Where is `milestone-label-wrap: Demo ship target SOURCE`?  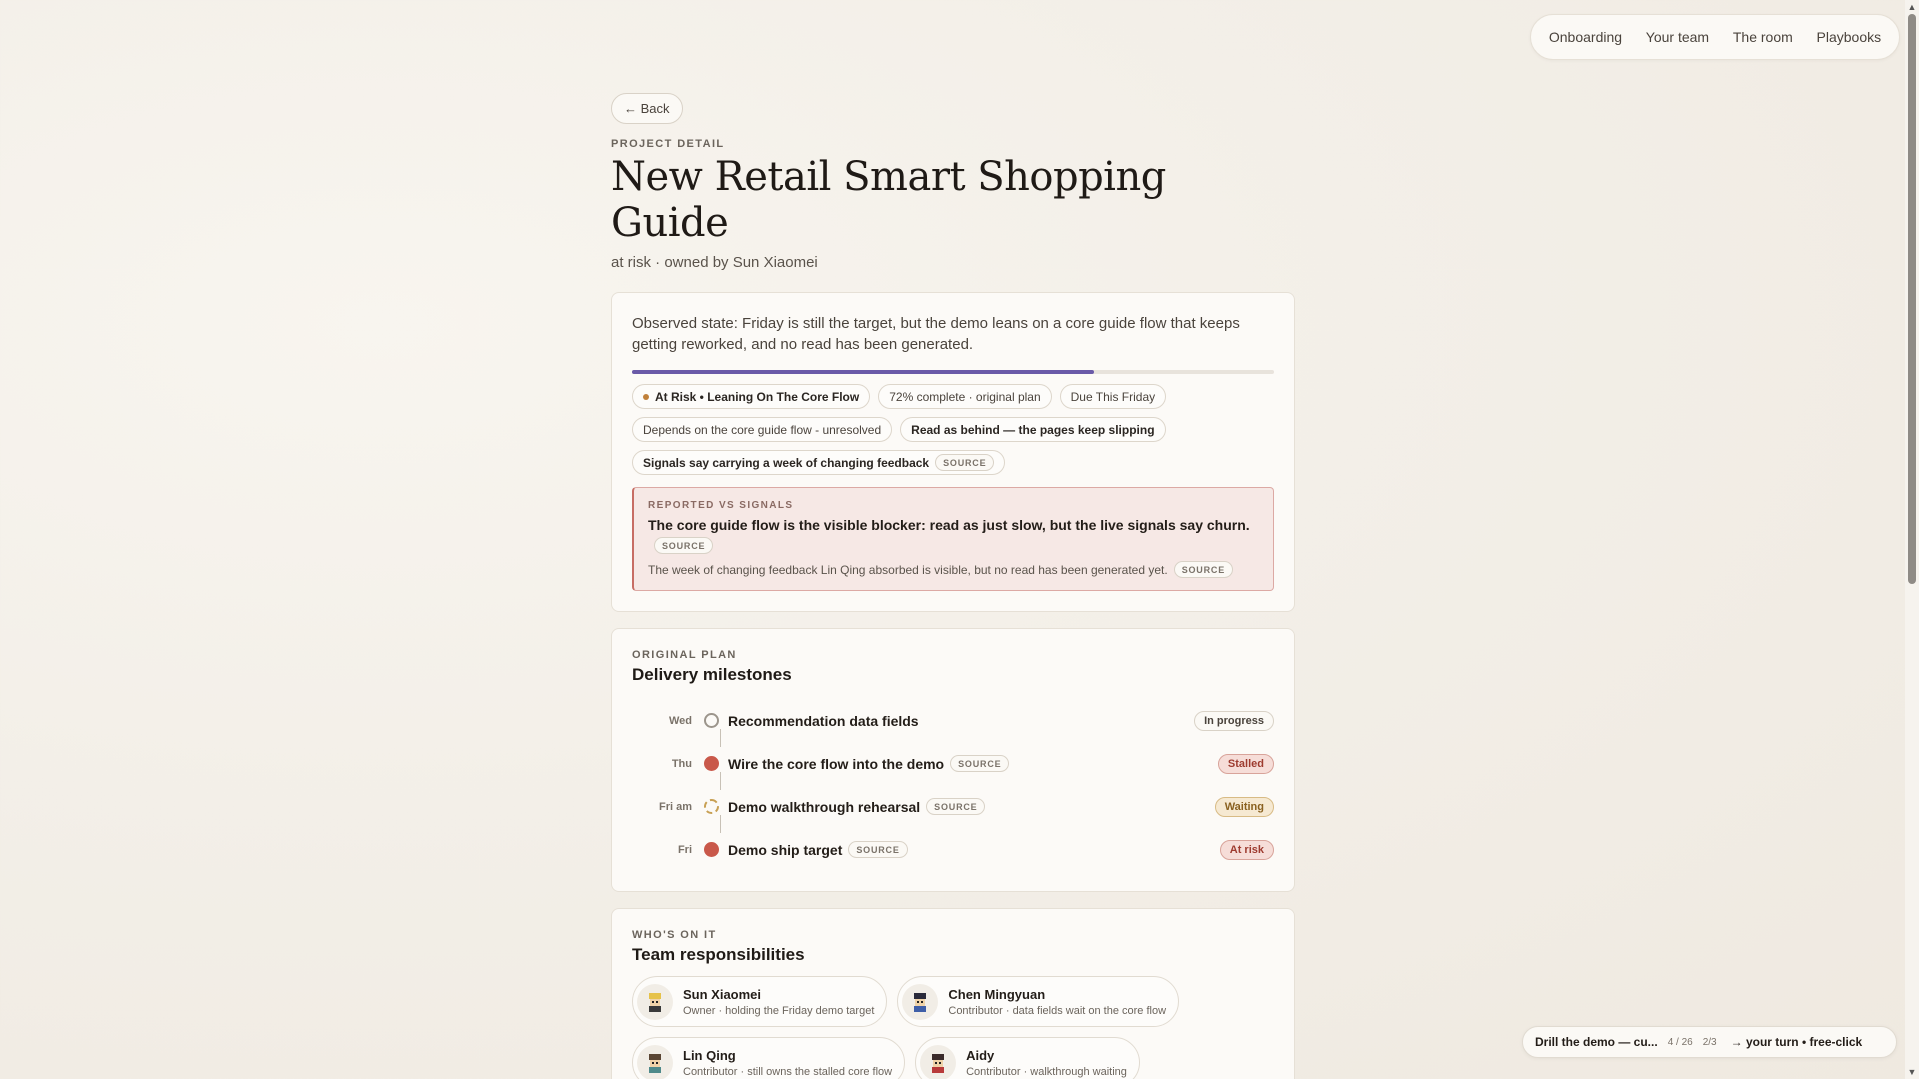
milestone-label-wrap: Demo ship target SOURCE is located at coordinates (971, 849).